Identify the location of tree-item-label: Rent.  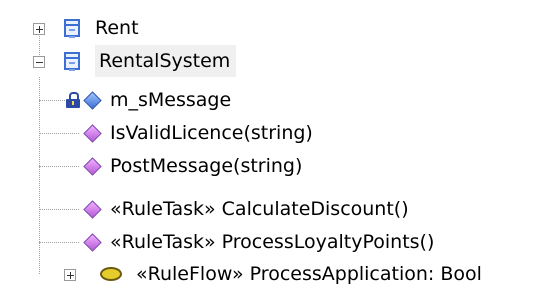
(117, 28).